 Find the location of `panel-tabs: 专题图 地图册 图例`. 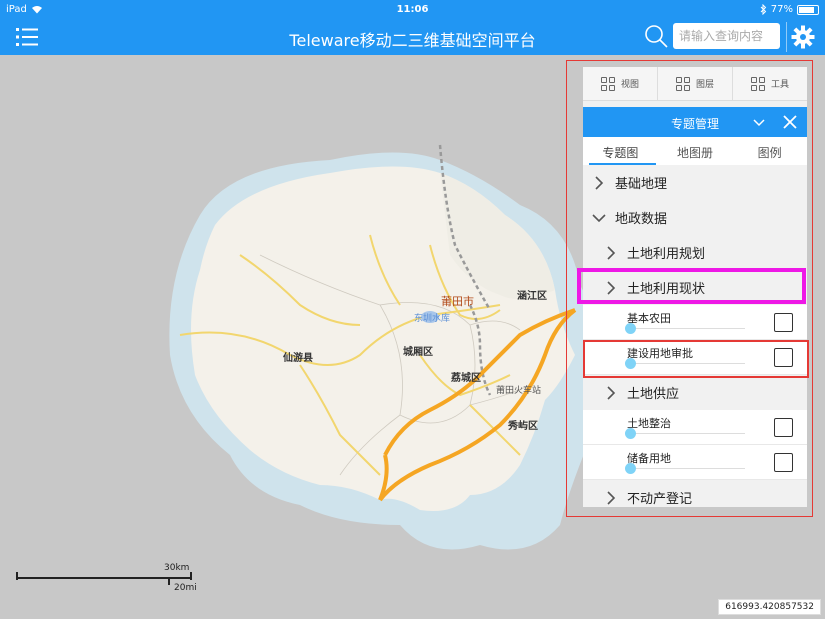

panel-tabs: 专题图 地图册 图例 is located at coordinates (695, 151).